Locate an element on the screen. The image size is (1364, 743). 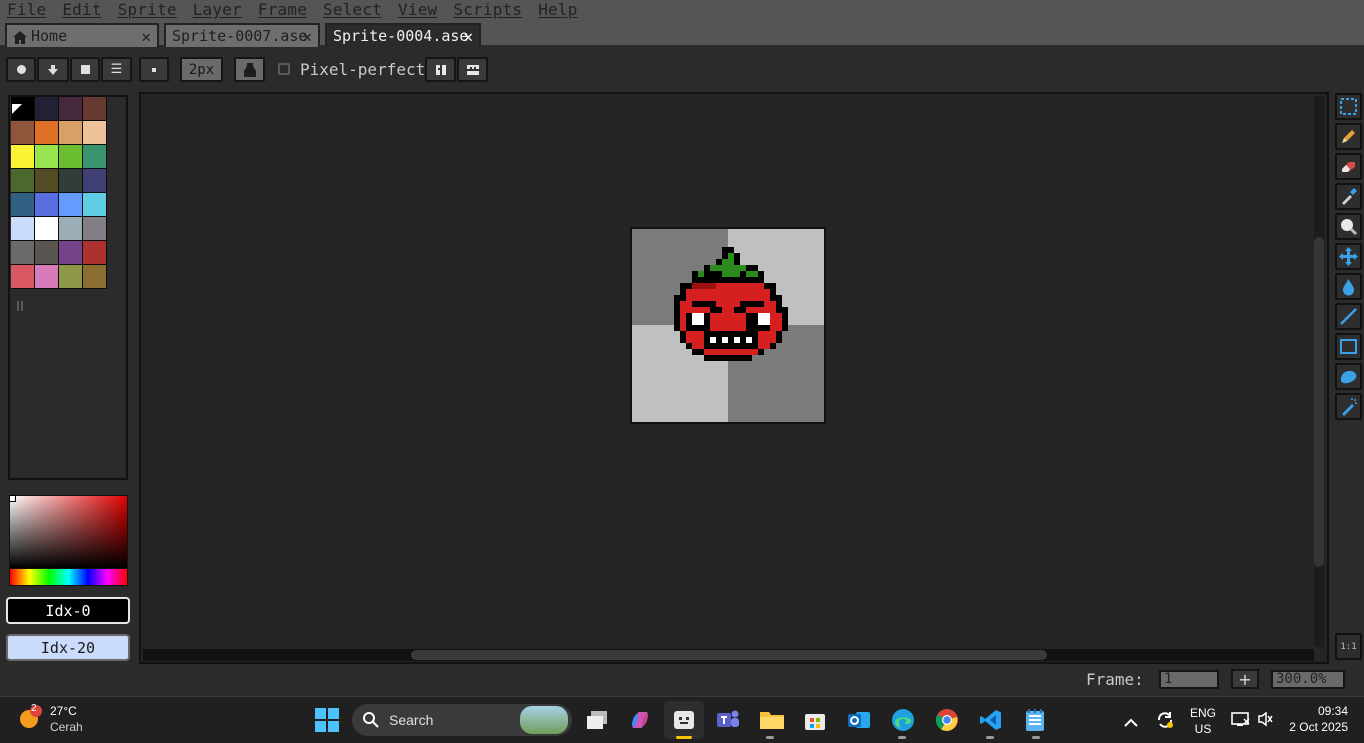
menu-layer: Layer is located at coordinates (218, 9).